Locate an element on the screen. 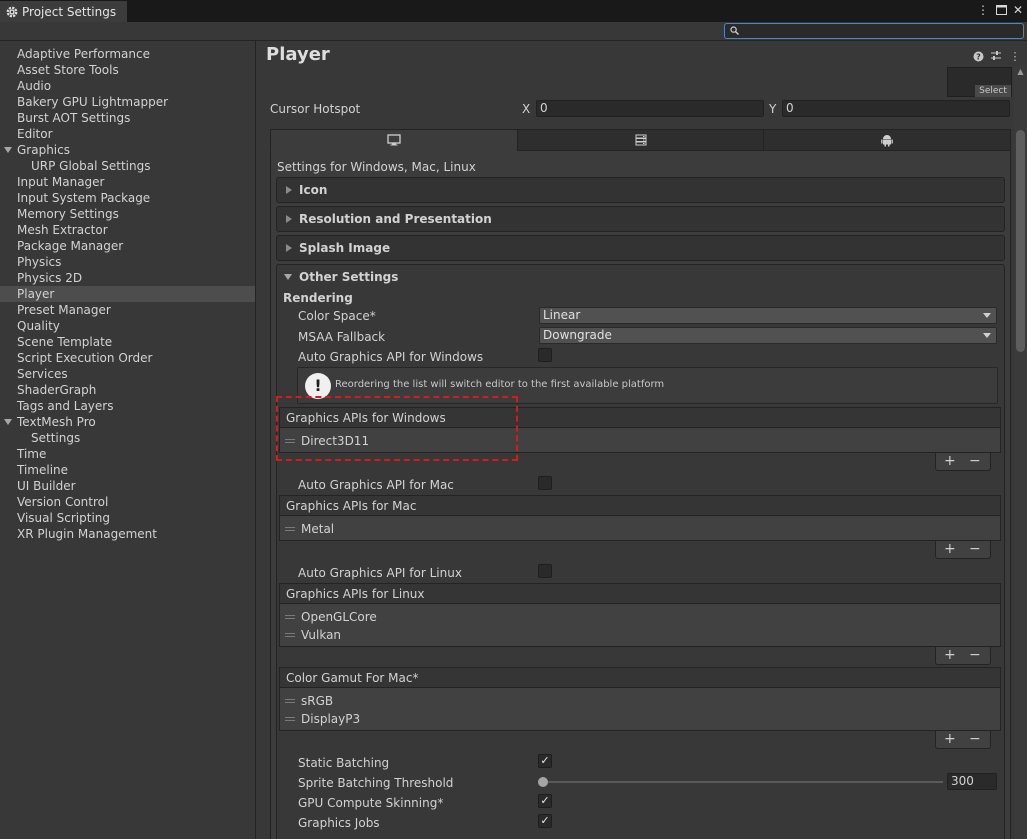 The width and height of the screenshot is (1027, 839). sidebar-item-burst-aot: Burst AOT Settings is located at coordinates (127, 118).